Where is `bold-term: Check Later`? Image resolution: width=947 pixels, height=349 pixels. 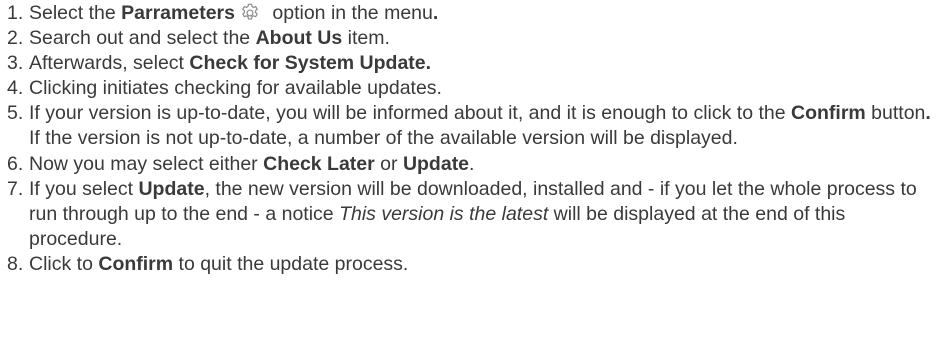
bold-term: Check Later is located at coordinates (319, 163).